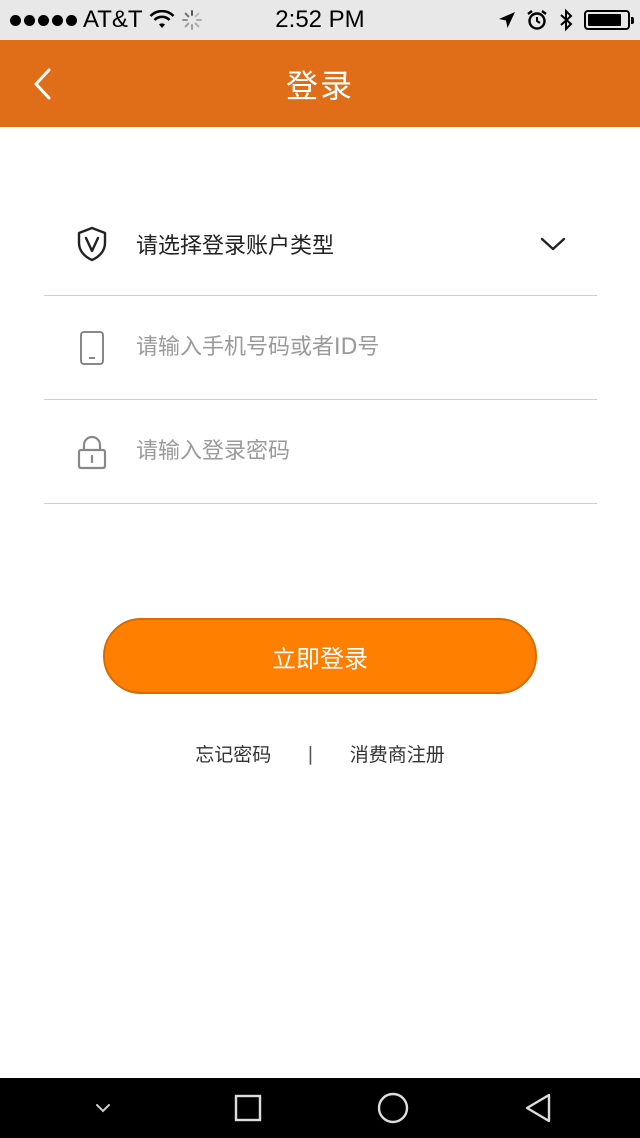 Image resolution: width=640 pixels, height=1138 pixels. I want to click on status-right, so click(566, 20).